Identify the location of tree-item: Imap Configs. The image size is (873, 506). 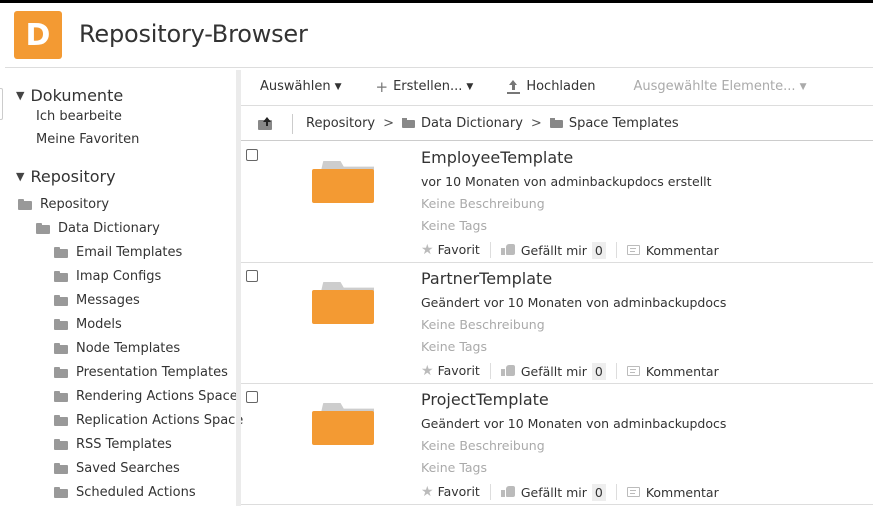
(107, 276).